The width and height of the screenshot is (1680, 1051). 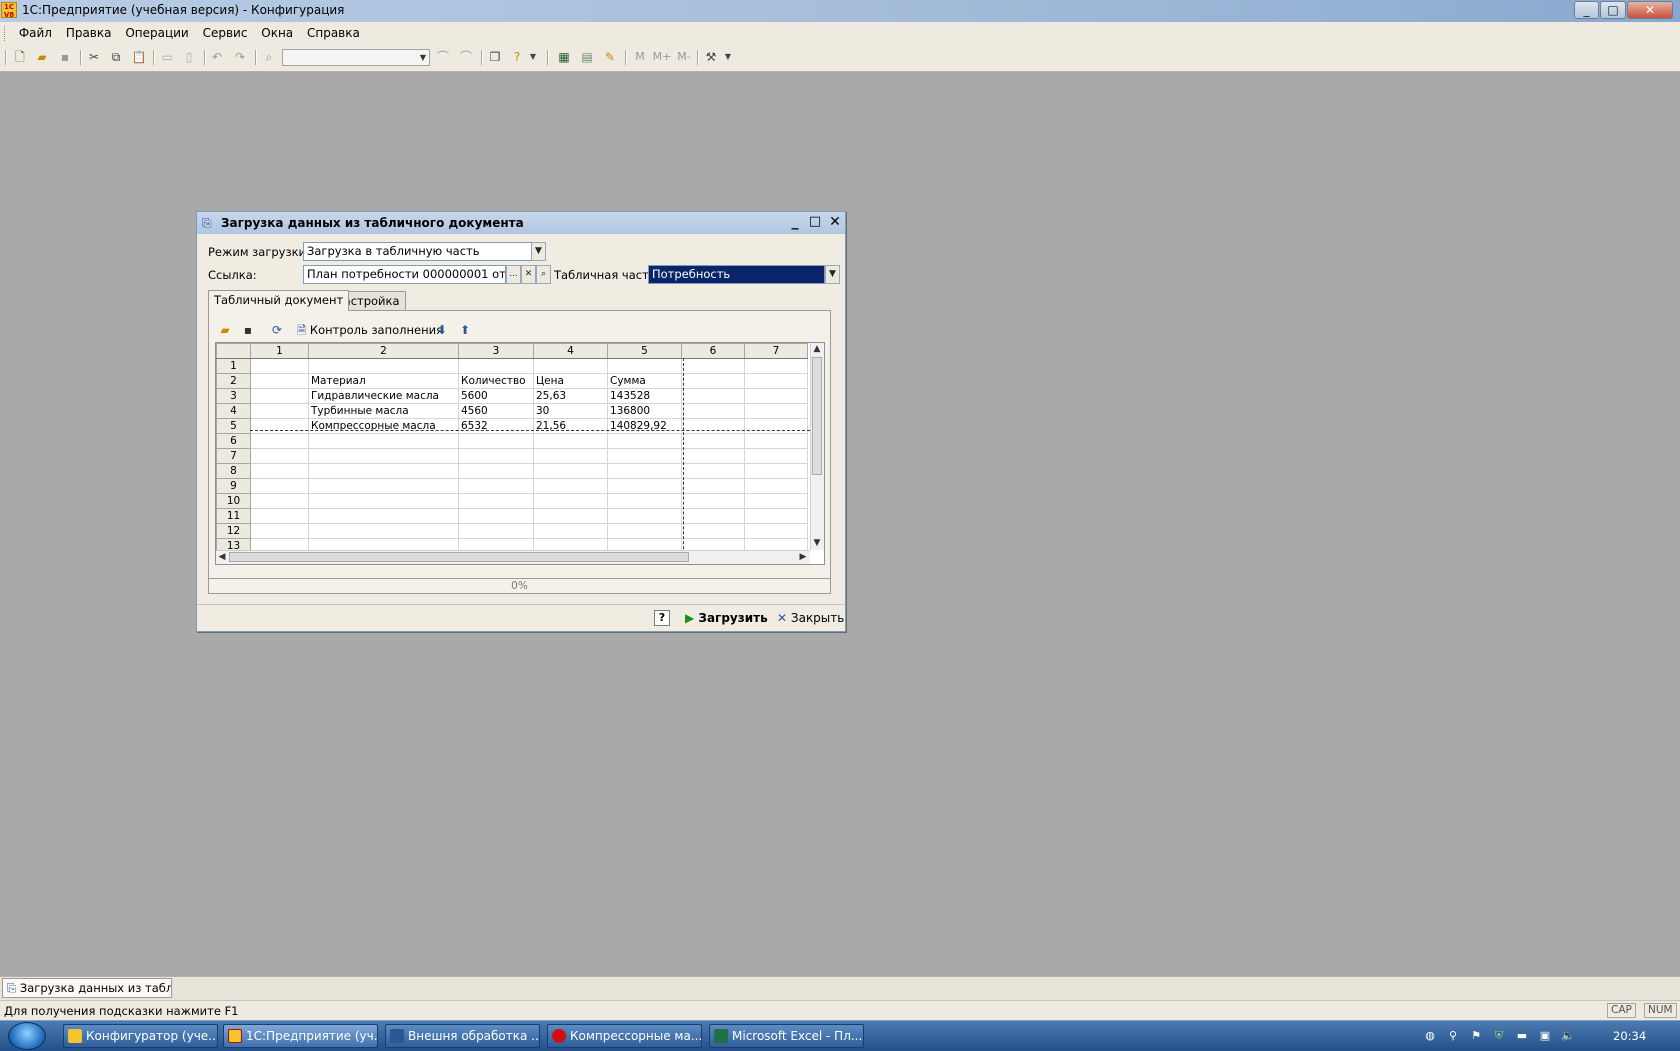 I want to click on sheet-cell: 30, so click(x=570, y=411).